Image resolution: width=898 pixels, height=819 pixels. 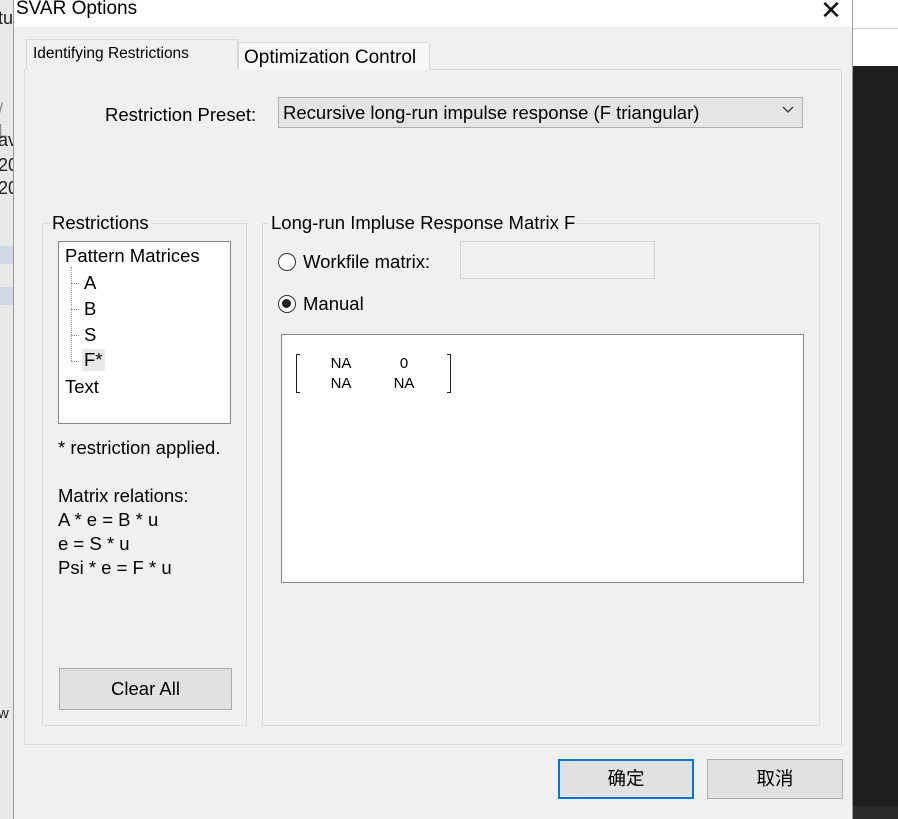 What do you see at coordinates (181, 114) in the screenshot?
I see `restriction-preset-label: Restriction Preset:` at bounding box center [181, 114].